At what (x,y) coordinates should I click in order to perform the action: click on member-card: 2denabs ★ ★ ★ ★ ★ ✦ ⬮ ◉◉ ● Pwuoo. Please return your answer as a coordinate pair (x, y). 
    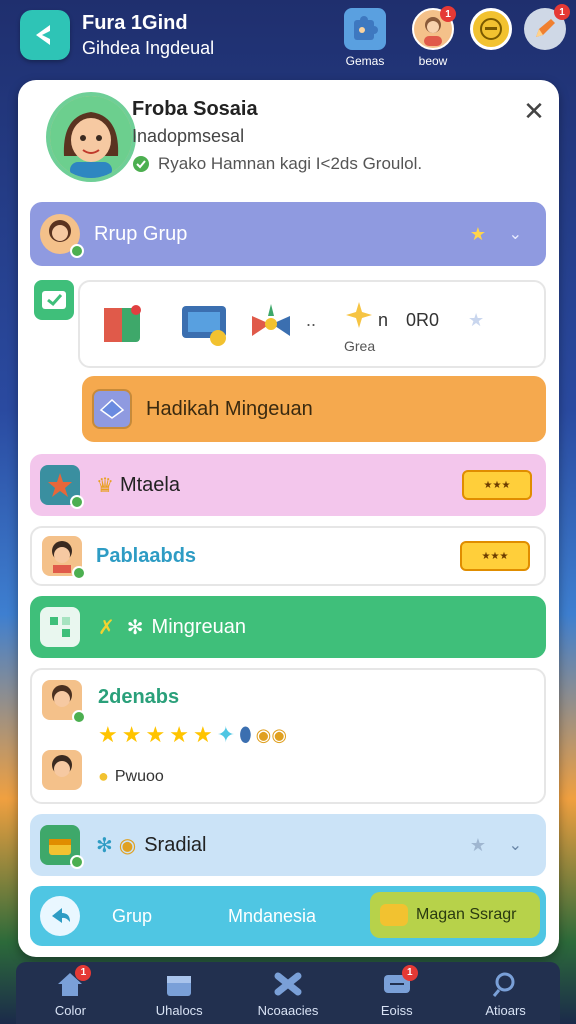
    Looking at the image, I should click on (288, 736).